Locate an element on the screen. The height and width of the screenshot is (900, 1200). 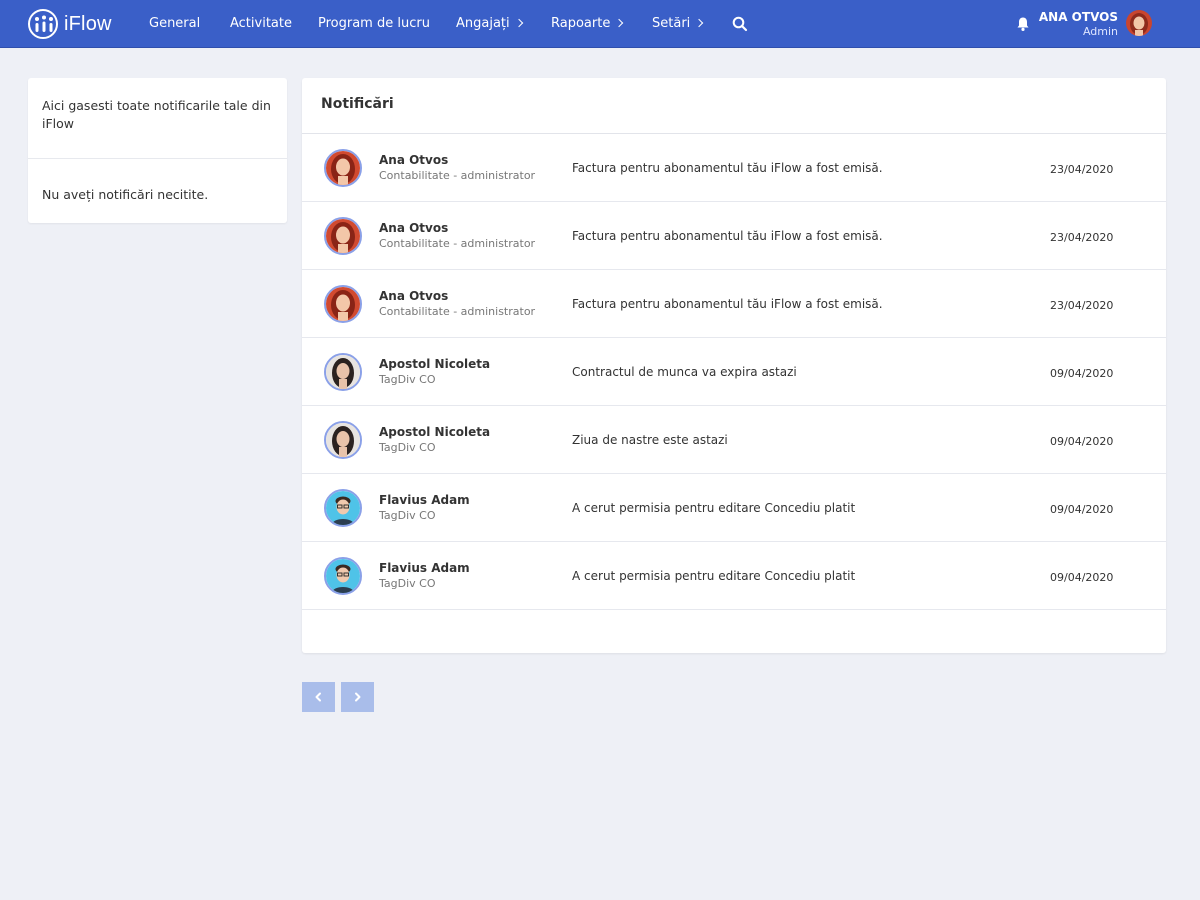
search-icon is located at coordinates (740, 24).